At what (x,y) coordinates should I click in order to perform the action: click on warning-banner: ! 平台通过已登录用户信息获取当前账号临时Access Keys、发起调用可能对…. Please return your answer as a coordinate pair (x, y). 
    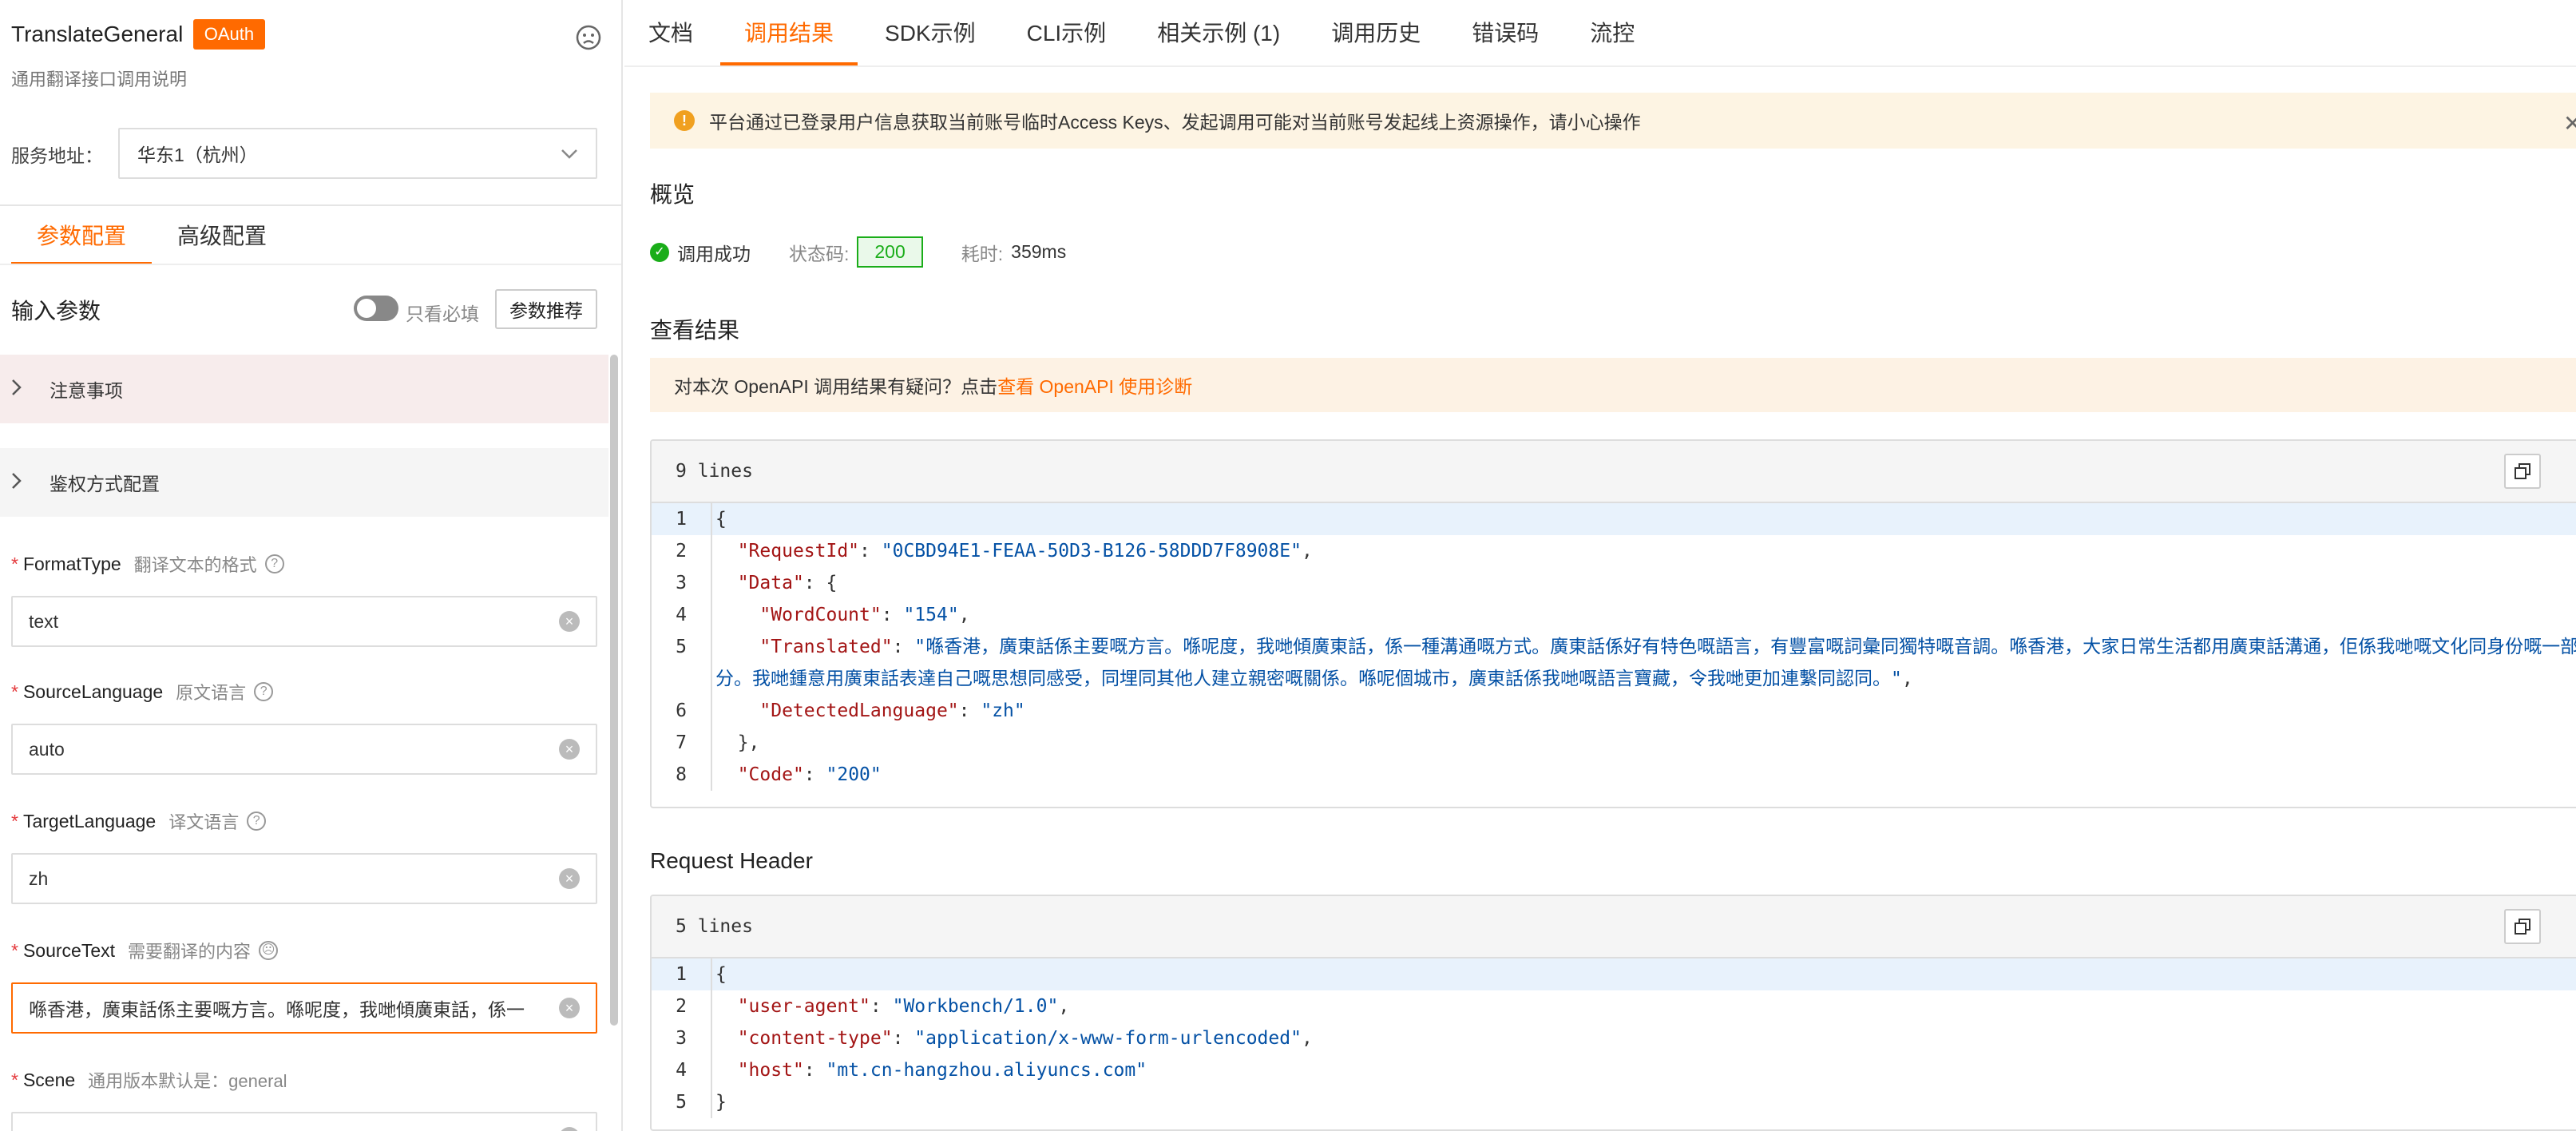
    Looking at the image, I should click on (1613, 121).